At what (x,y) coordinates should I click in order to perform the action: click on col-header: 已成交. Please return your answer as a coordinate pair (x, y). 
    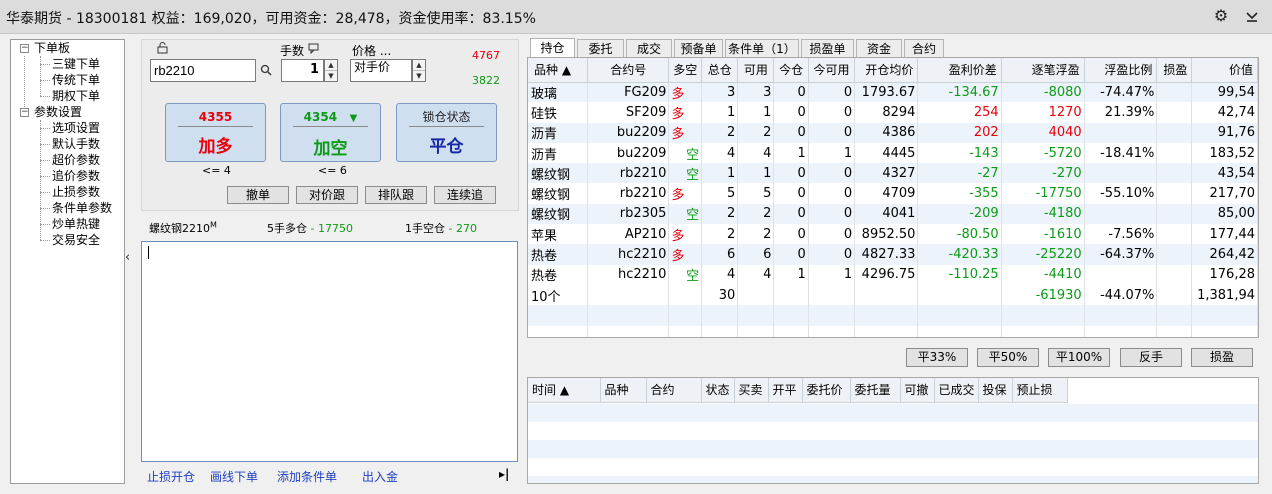
    Looking at the image, I should click on (956, 390).